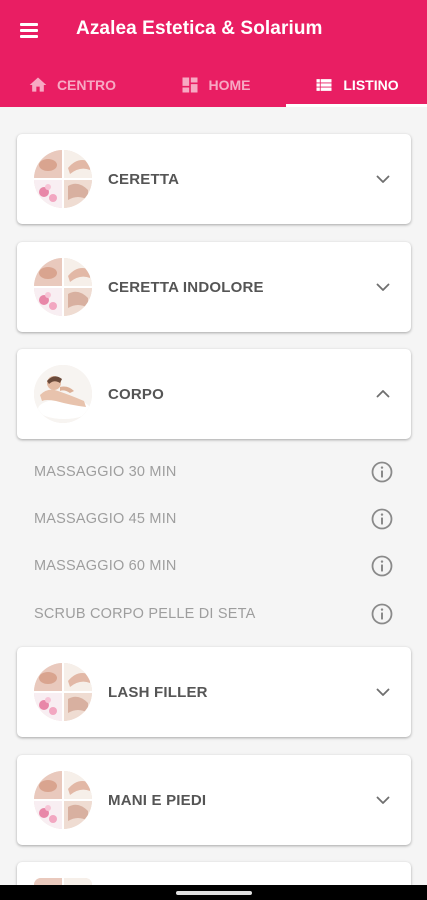  What do you see at coordinates (356, 105) in the screenshot?
I see `active-tab-indicator` at bounding box center [356, 105].